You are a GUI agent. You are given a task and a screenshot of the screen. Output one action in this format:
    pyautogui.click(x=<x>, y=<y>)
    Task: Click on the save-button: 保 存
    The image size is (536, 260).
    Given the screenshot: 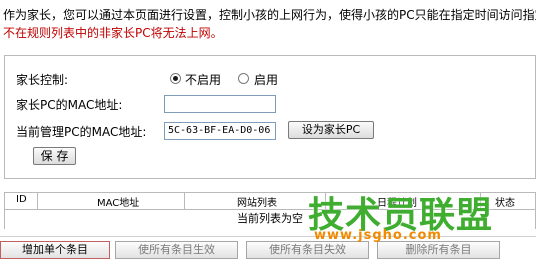 What is the action you would take?
    pyautogui.click(x=54, y=156)
    